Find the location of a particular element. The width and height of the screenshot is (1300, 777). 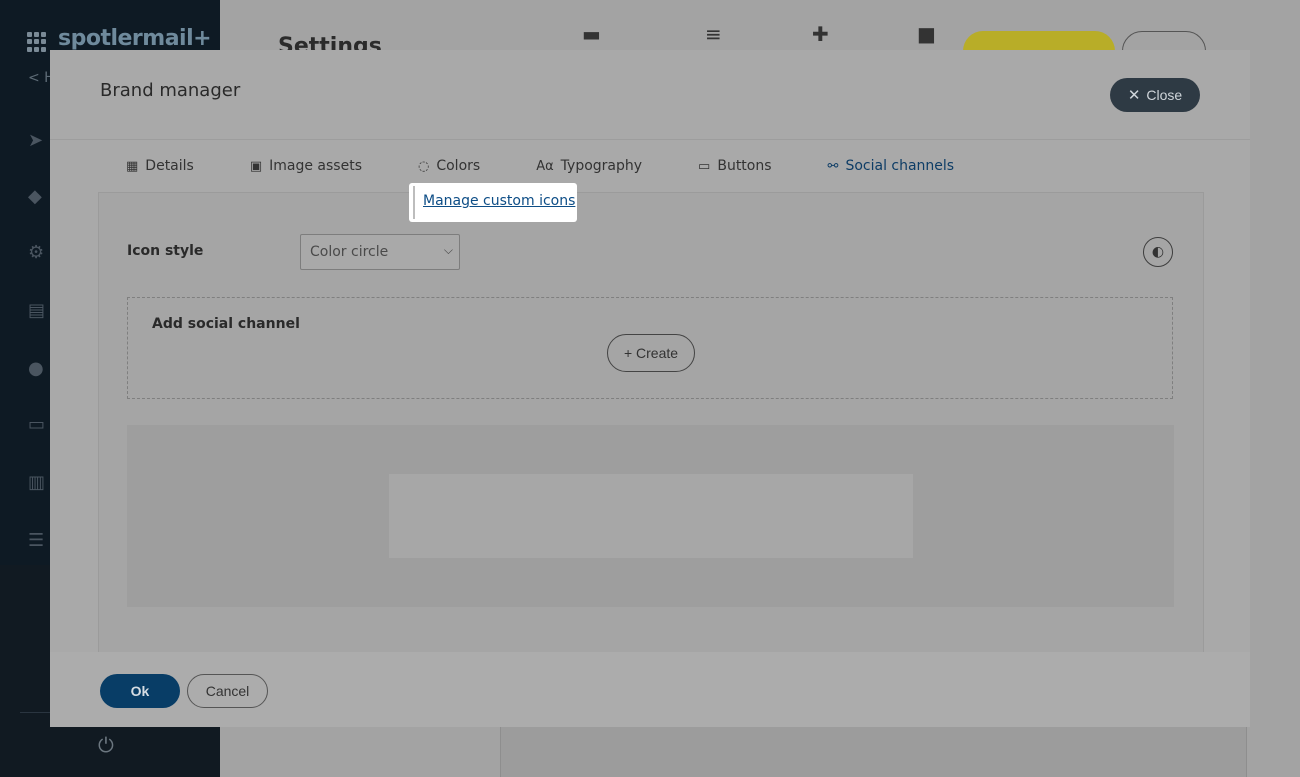

building-icon: ▦ is located at coordinates (132, 166).